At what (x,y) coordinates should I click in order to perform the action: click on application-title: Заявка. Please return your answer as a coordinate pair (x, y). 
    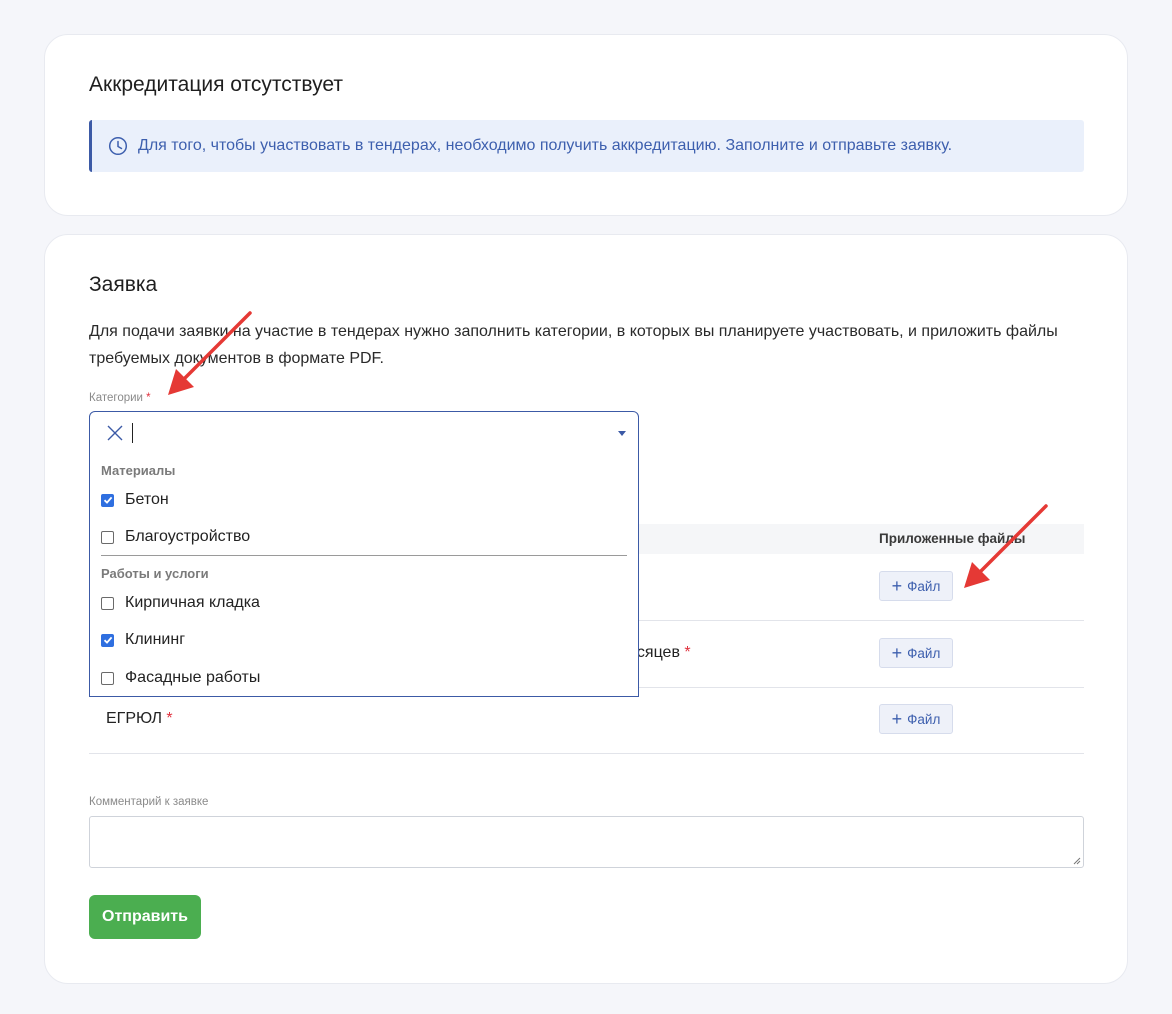
    Looking at the image, I should click on (123, 284).